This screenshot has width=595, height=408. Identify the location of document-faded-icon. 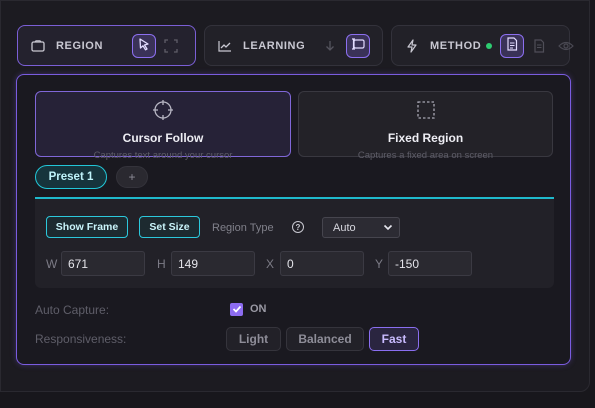
(539, 46).